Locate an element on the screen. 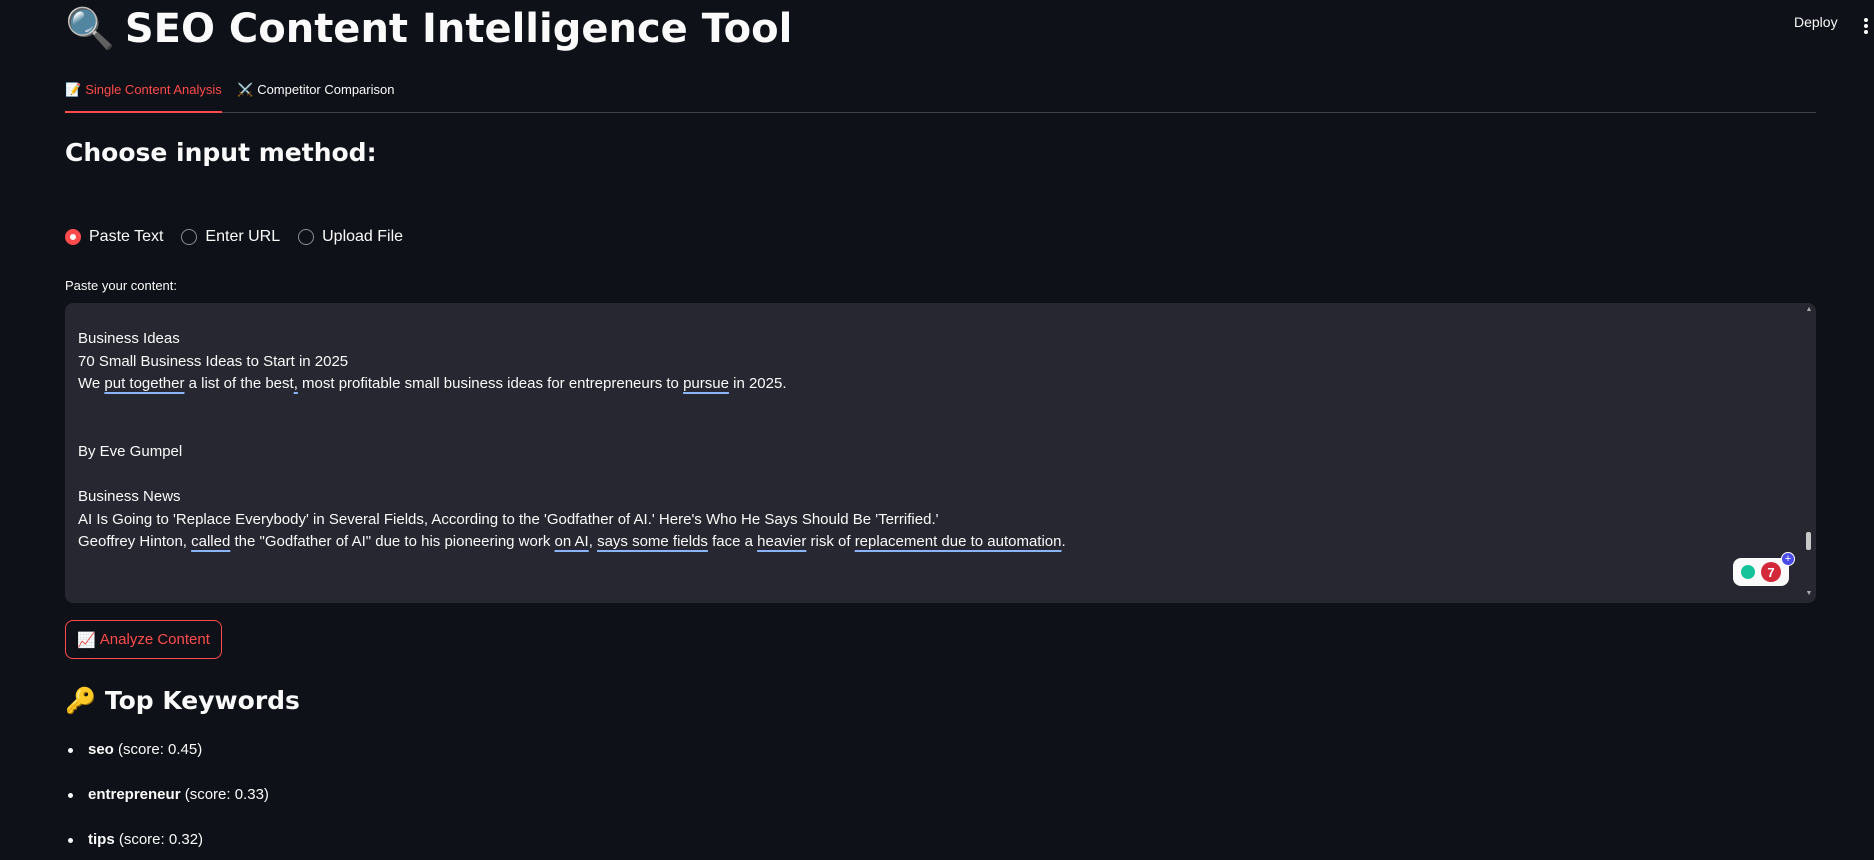 This screenshot has height=860, width=1874. radio-enter-url: Enter URL is located at coordinates (230, 237).